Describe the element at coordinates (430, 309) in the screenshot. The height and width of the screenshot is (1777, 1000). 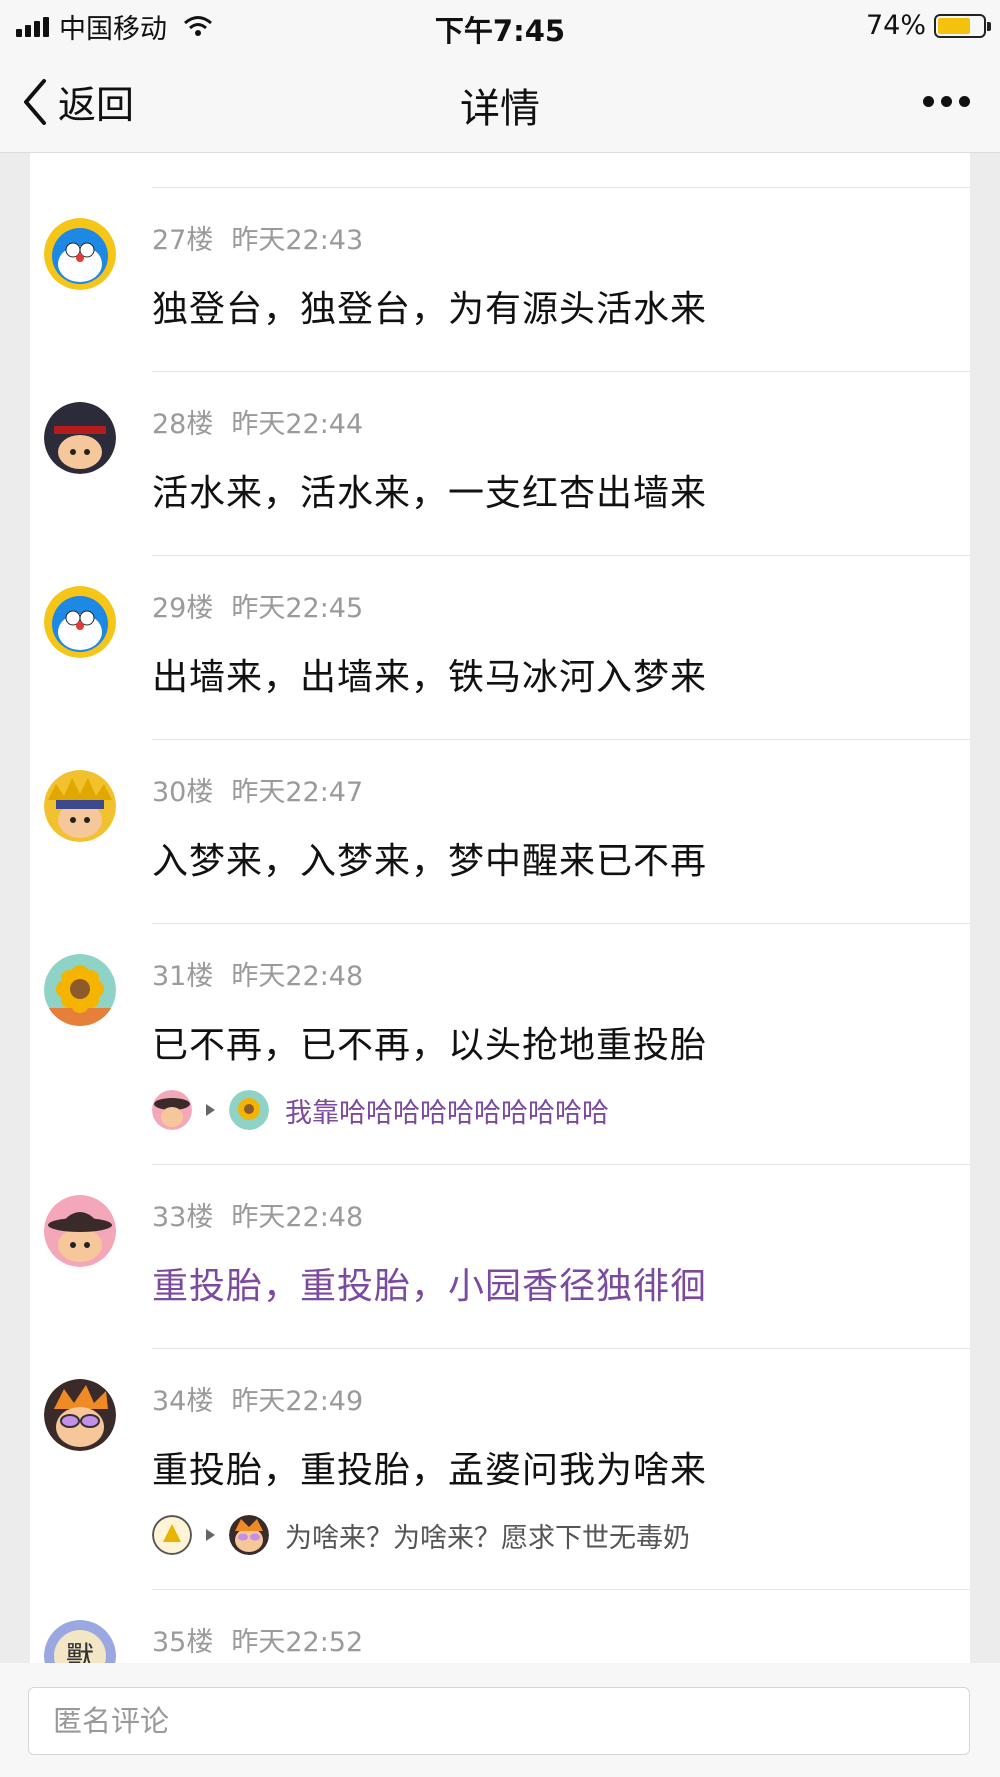
I see `comment-text: 独登台，独登台，为有源头活水来` at that location.